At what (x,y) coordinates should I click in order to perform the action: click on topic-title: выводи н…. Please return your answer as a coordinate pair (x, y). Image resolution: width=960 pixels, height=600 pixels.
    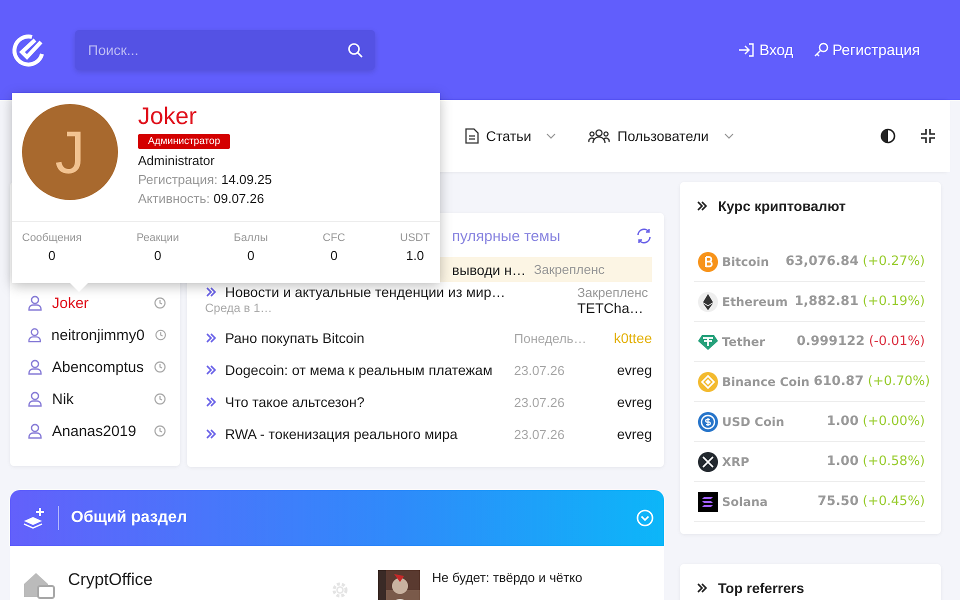
    Looking at the image, I should click on (489, 270).